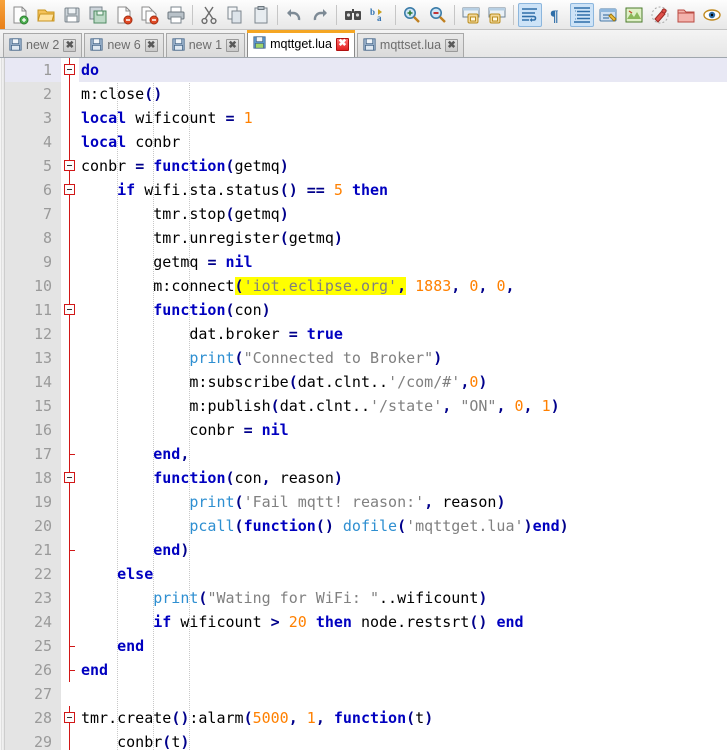  Describe the element at coordinates (403, 598) in the screenshot. I see `code-text: print("Wating for WiFi: "..wificount)` at that location.